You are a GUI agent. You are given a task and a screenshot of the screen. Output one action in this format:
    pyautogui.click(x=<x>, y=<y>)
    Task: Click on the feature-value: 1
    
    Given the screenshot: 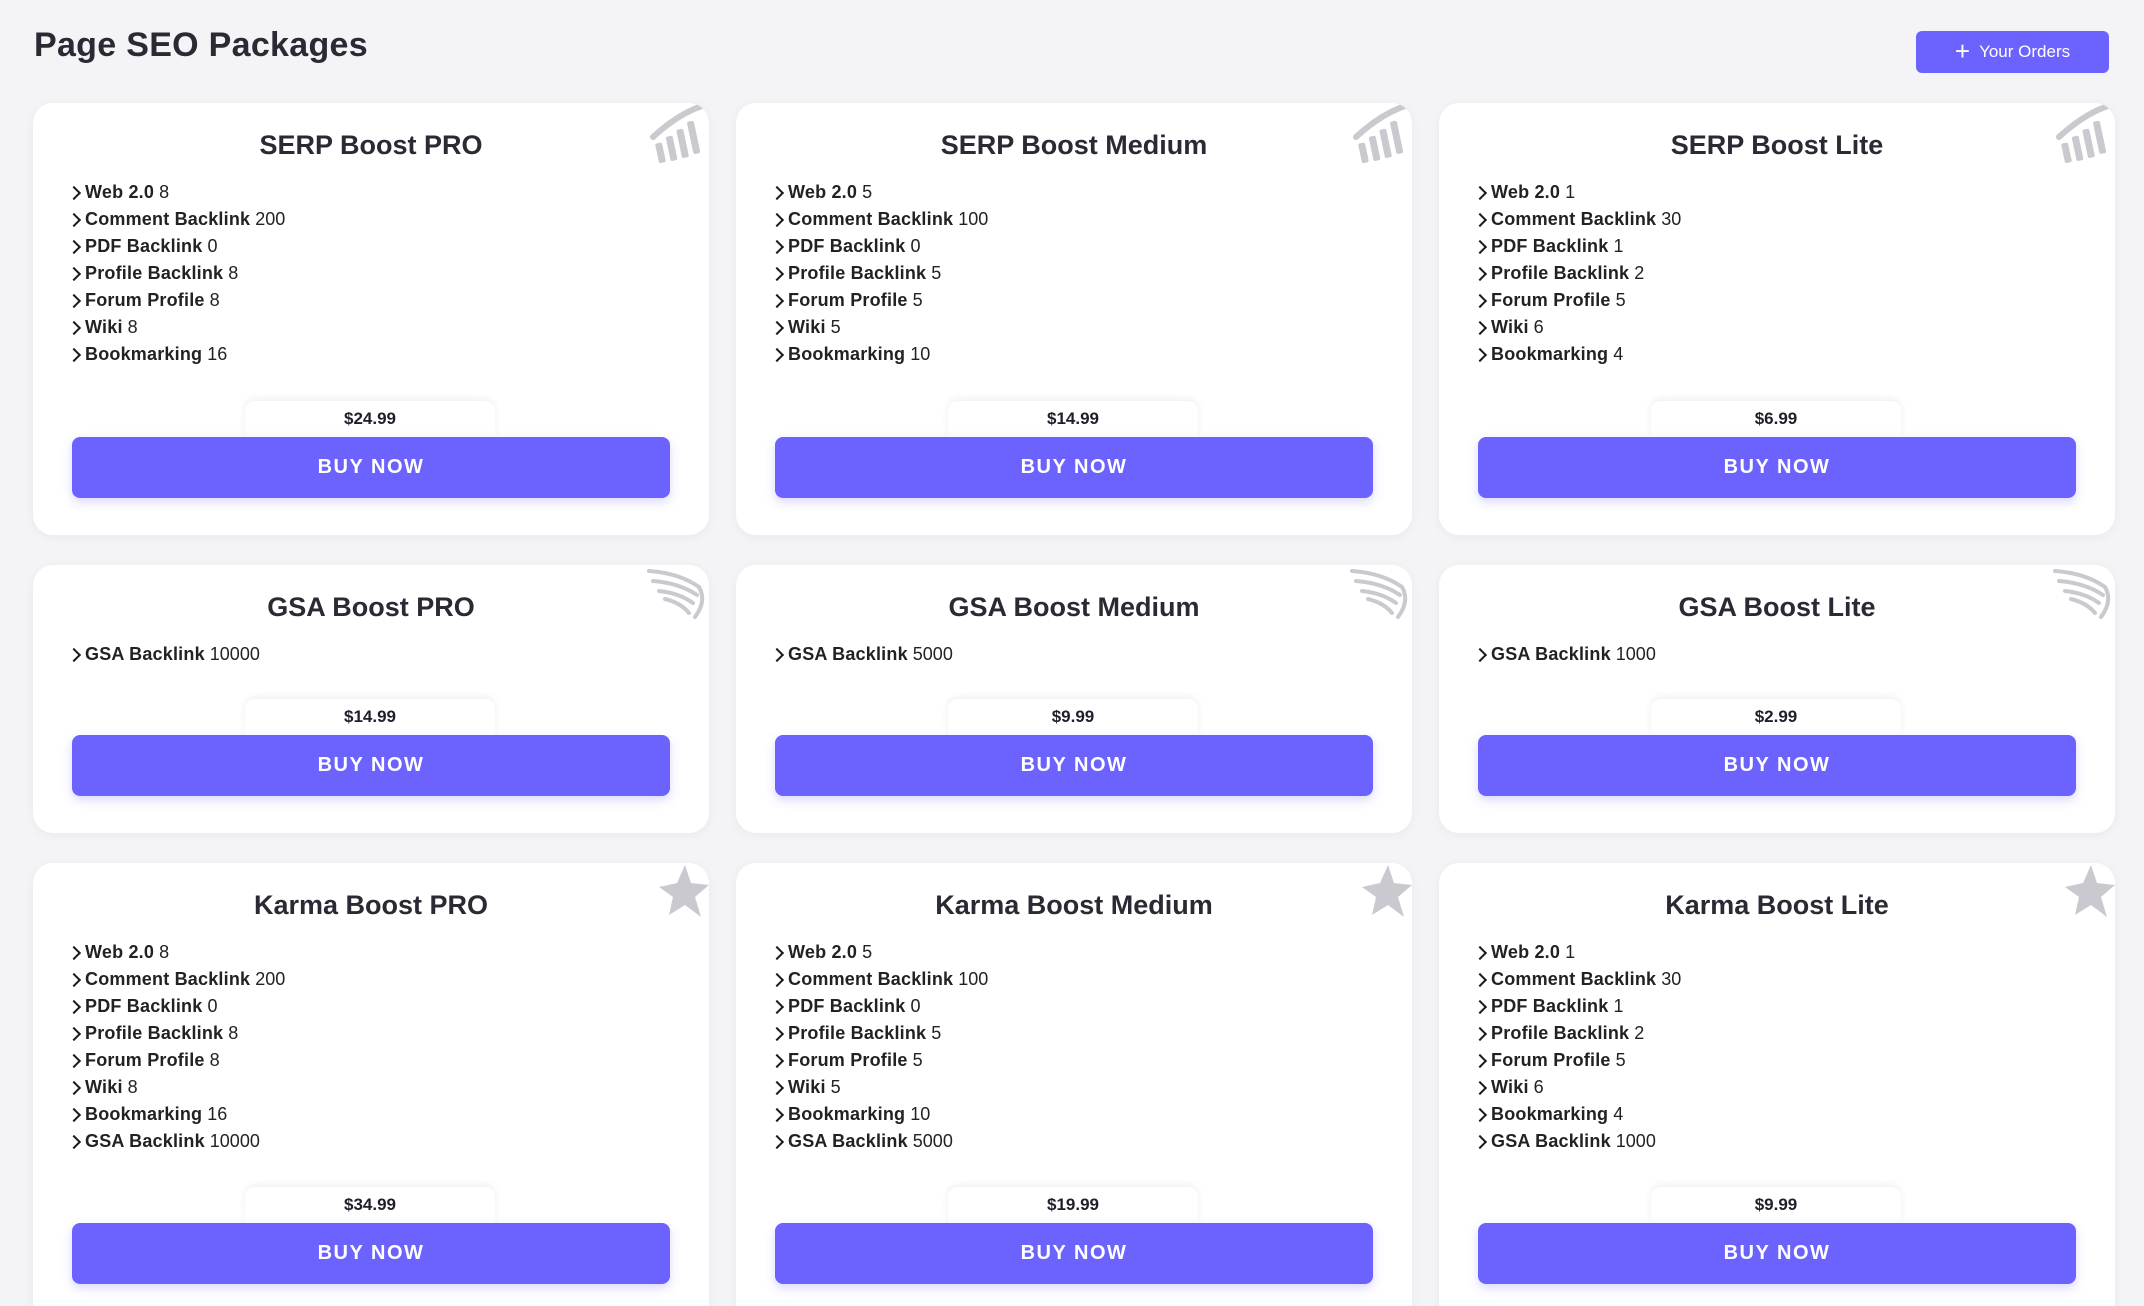 What is the action you would take?
    pyautogui.click(x=1570, y=952)
    